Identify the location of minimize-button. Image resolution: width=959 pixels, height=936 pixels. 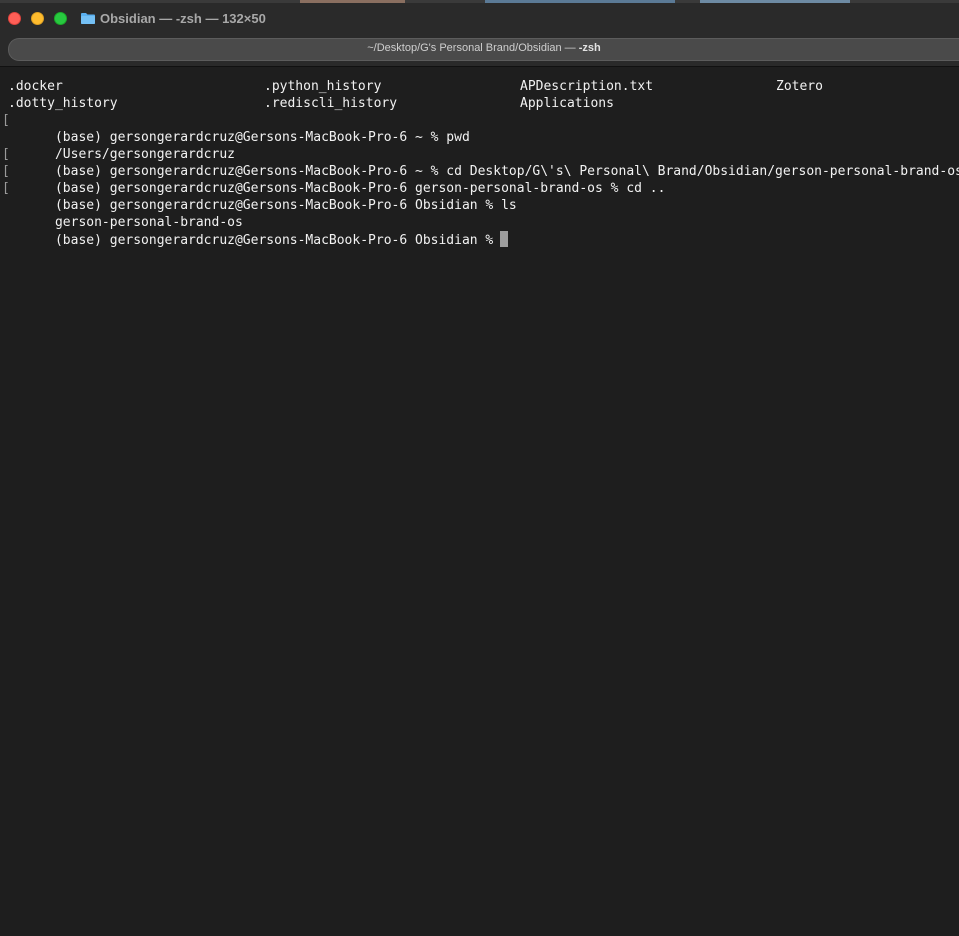
(37, 18).